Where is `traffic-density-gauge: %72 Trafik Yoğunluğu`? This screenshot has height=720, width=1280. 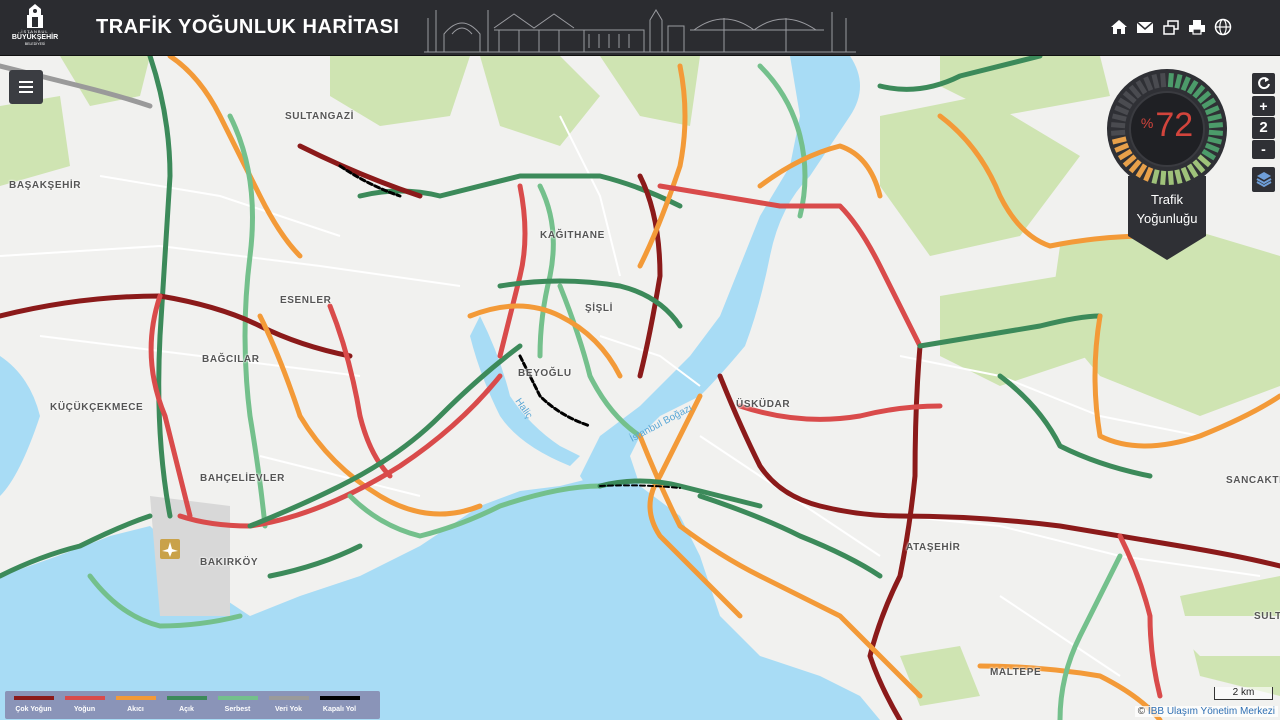
traffic-density-gauge: %72 Trafik Yoğunluğu is located at coordinates (1167, 164).